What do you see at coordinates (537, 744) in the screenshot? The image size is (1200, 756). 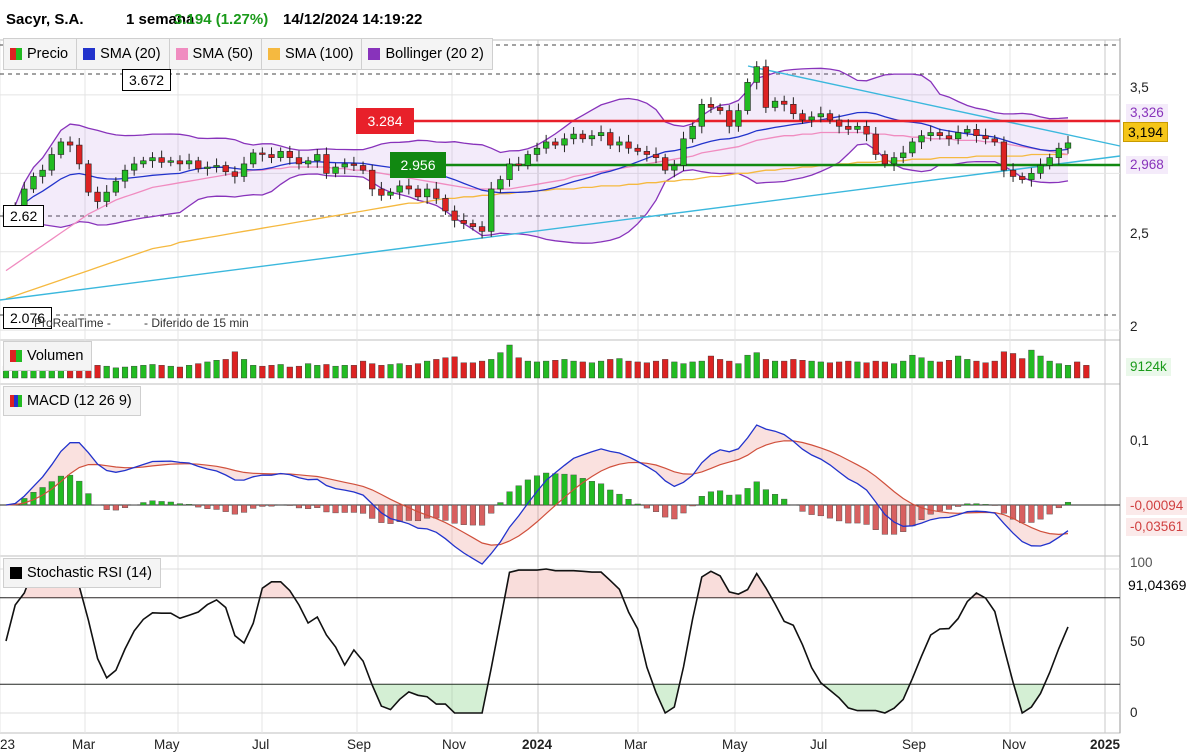 I see `x-tick-label: 2024` at bounding box center [537, 744].